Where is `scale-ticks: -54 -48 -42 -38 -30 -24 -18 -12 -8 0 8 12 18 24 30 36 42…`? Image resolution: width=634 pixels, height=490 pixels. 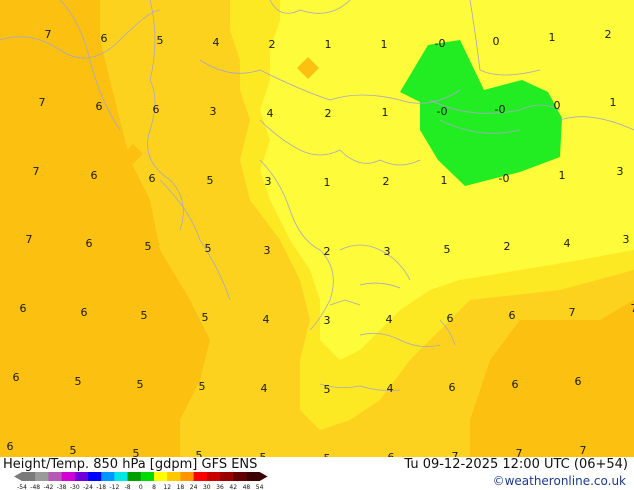
scale-ticks: -54 -48 -42 -38 -30 -24 -18 -12 -8 0 8 12 18 24 30 36 42… is located at coordinates (140, 487).